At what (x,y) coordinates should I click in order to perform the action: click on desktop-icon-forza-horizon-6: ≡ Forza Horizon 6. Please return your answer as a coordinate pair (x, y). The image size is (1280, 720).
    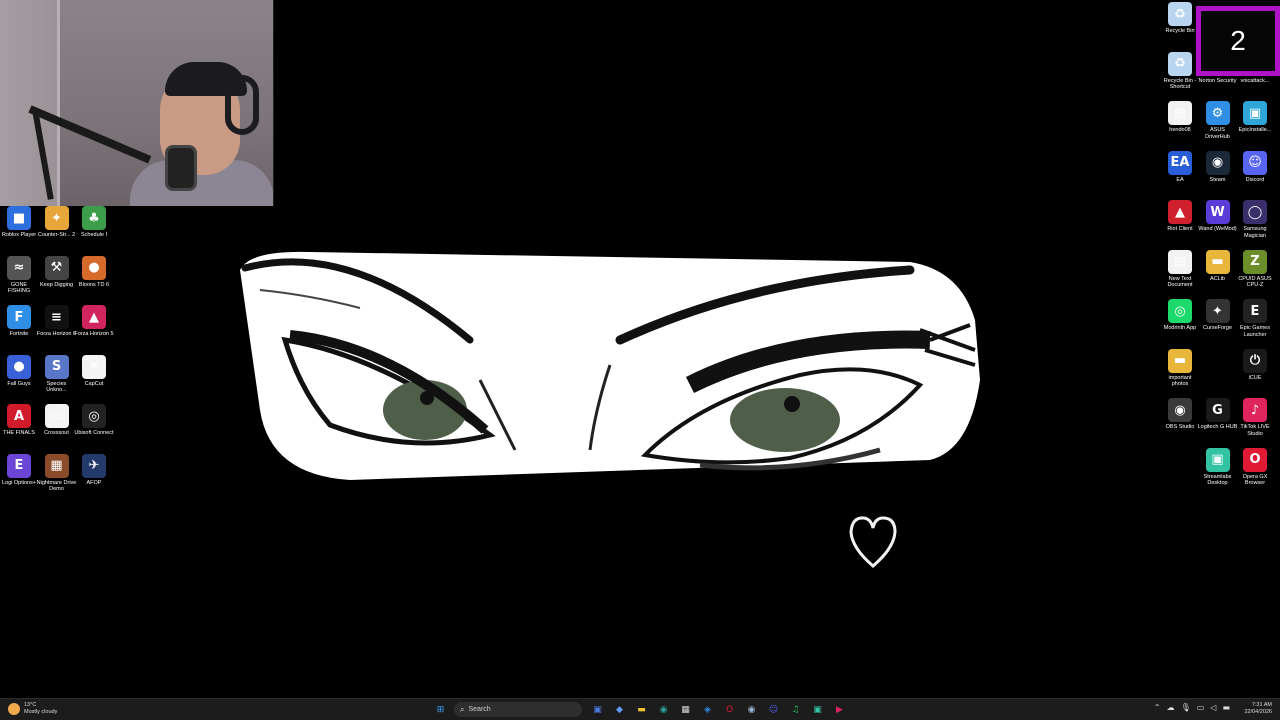
    Looking at the image, I should click on (56, 321).